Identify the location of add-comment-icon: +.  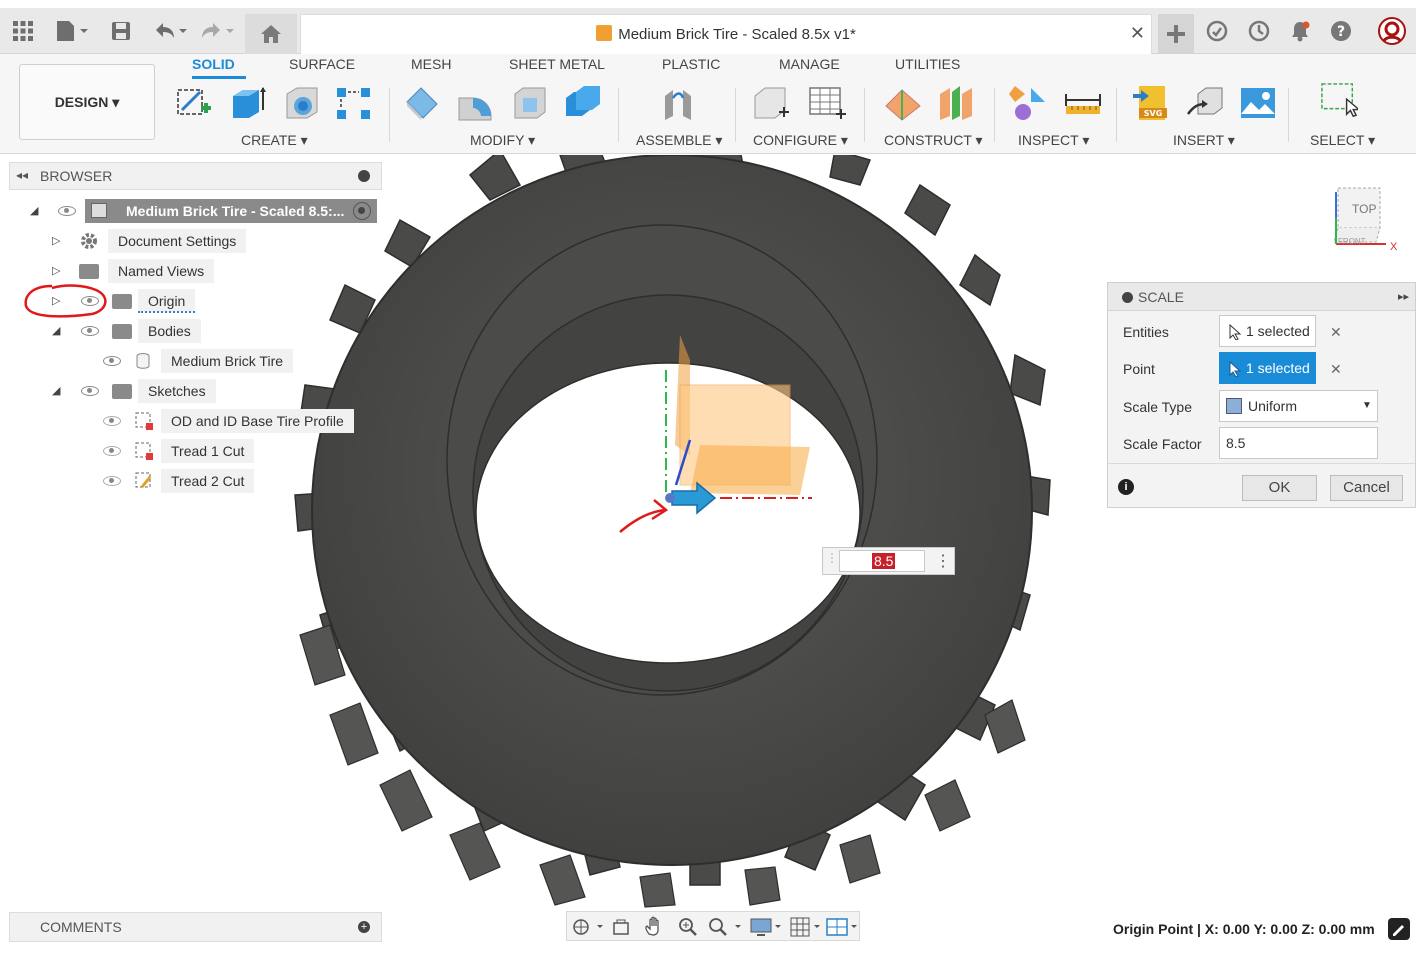
(364, 927).